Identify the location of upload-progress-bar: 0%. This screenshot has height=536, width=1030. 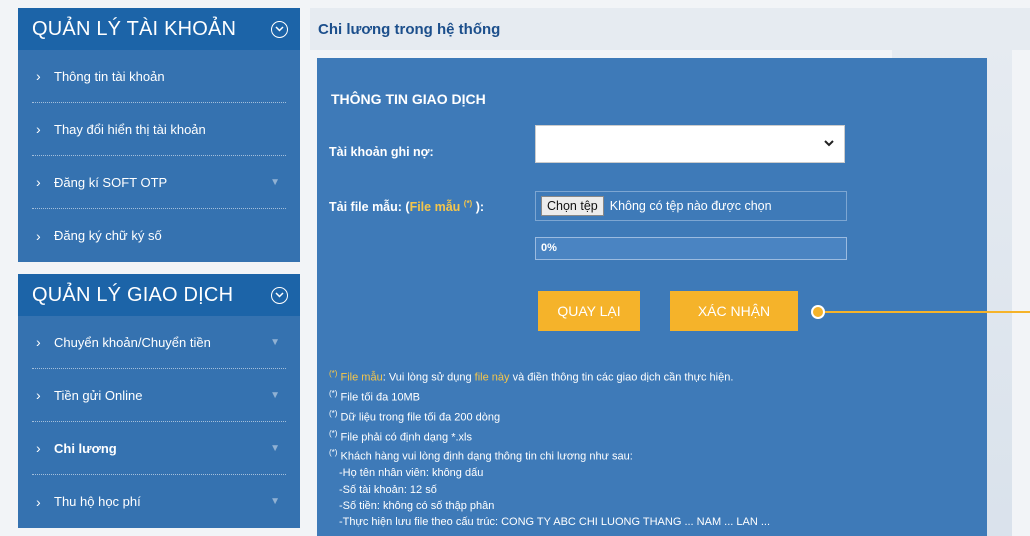
(691, 248).